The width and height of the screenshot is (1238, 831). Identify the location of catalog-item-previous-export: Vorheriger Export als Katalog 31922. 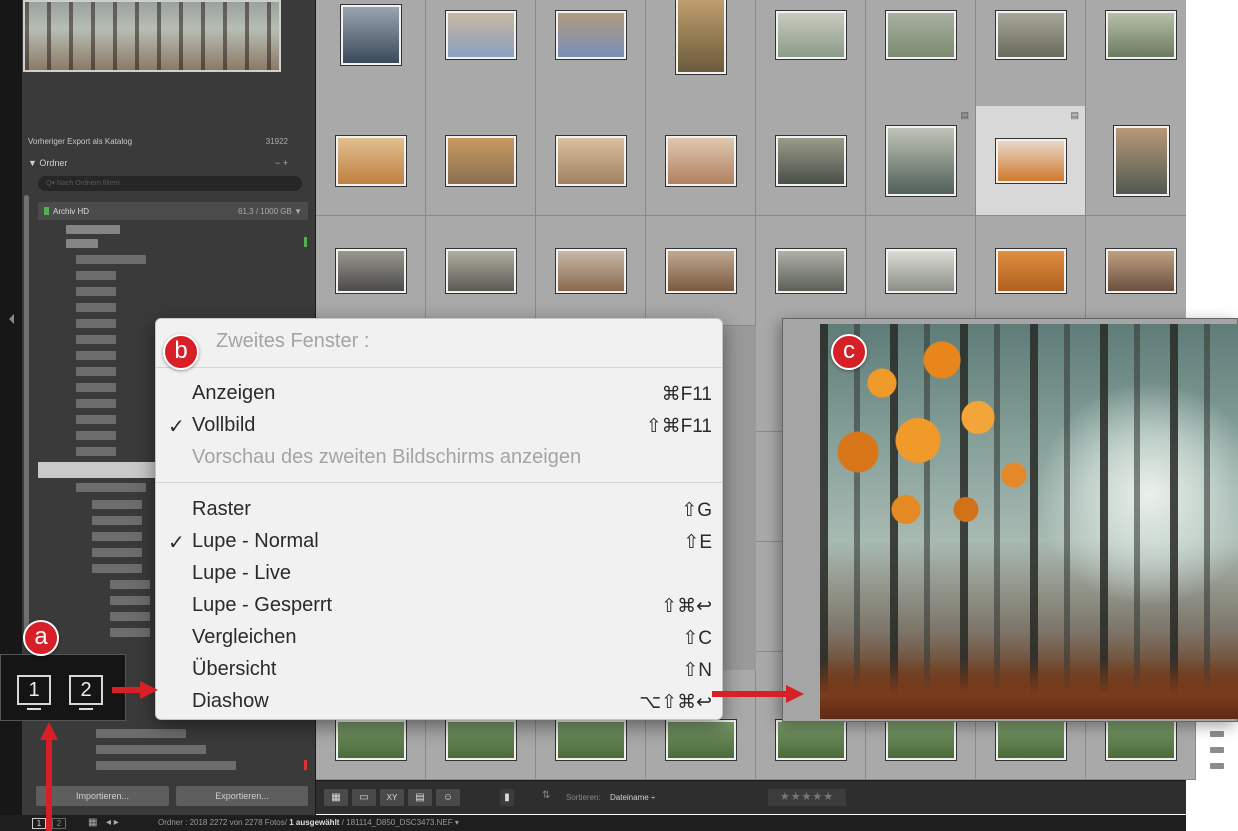
(158, 141).